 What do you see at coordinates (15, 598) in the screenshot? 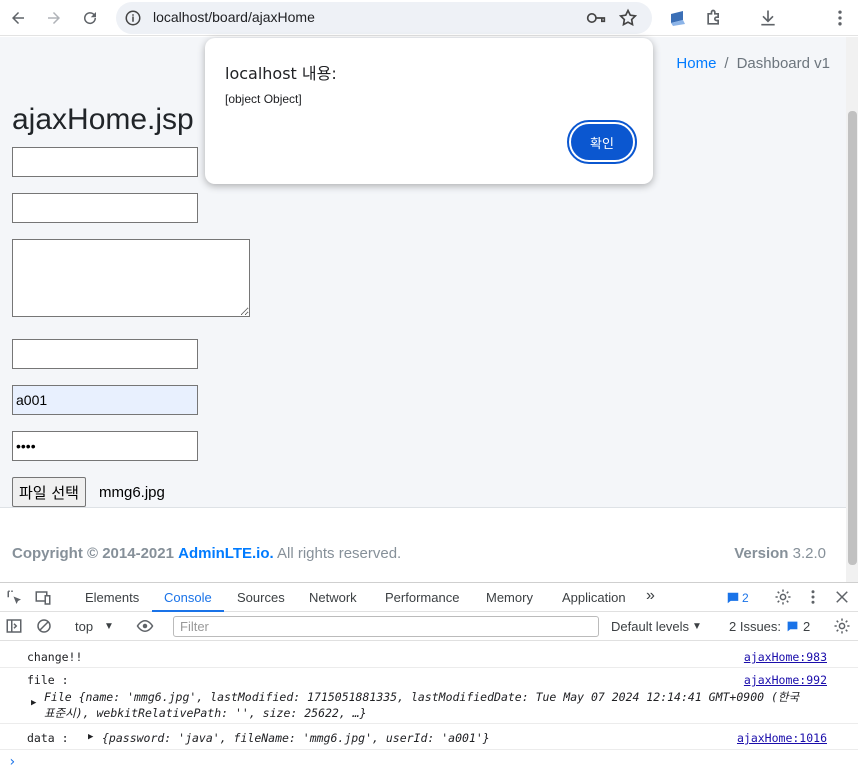
I see `inspect-element-icon` at bounding box center [15, 598].